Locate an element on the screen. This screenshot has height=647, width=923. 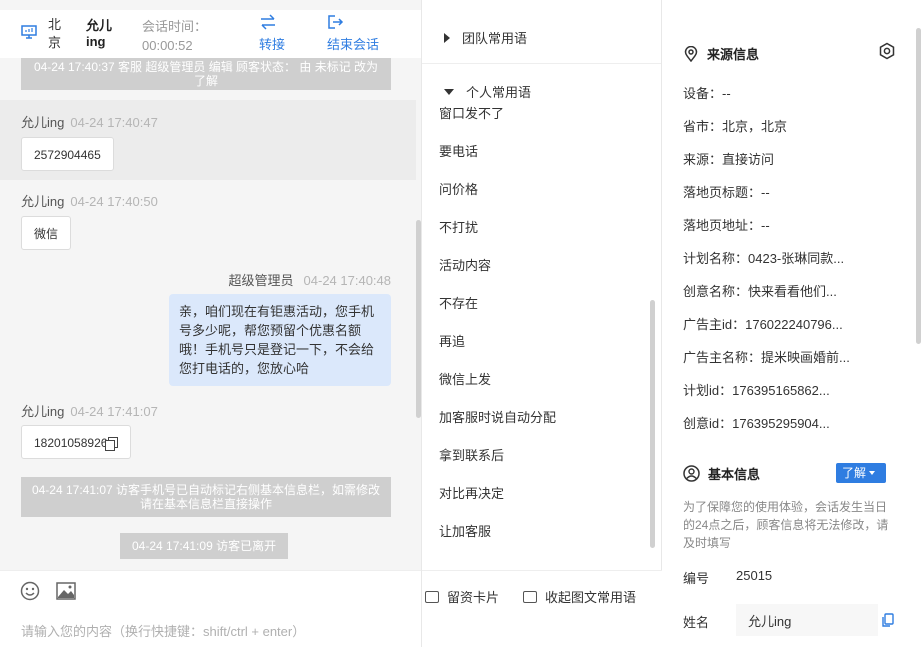
phrase-item: 让加客服 is located at coordinates (465, 530).